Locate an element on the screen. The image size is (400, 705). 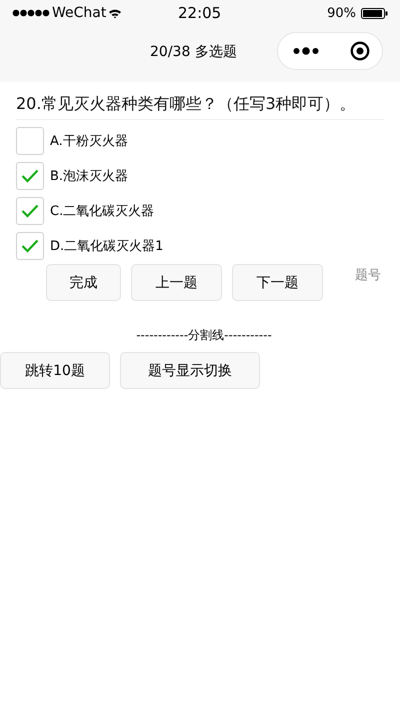
battery-percent: 90% is located at coordinates (341, 13).